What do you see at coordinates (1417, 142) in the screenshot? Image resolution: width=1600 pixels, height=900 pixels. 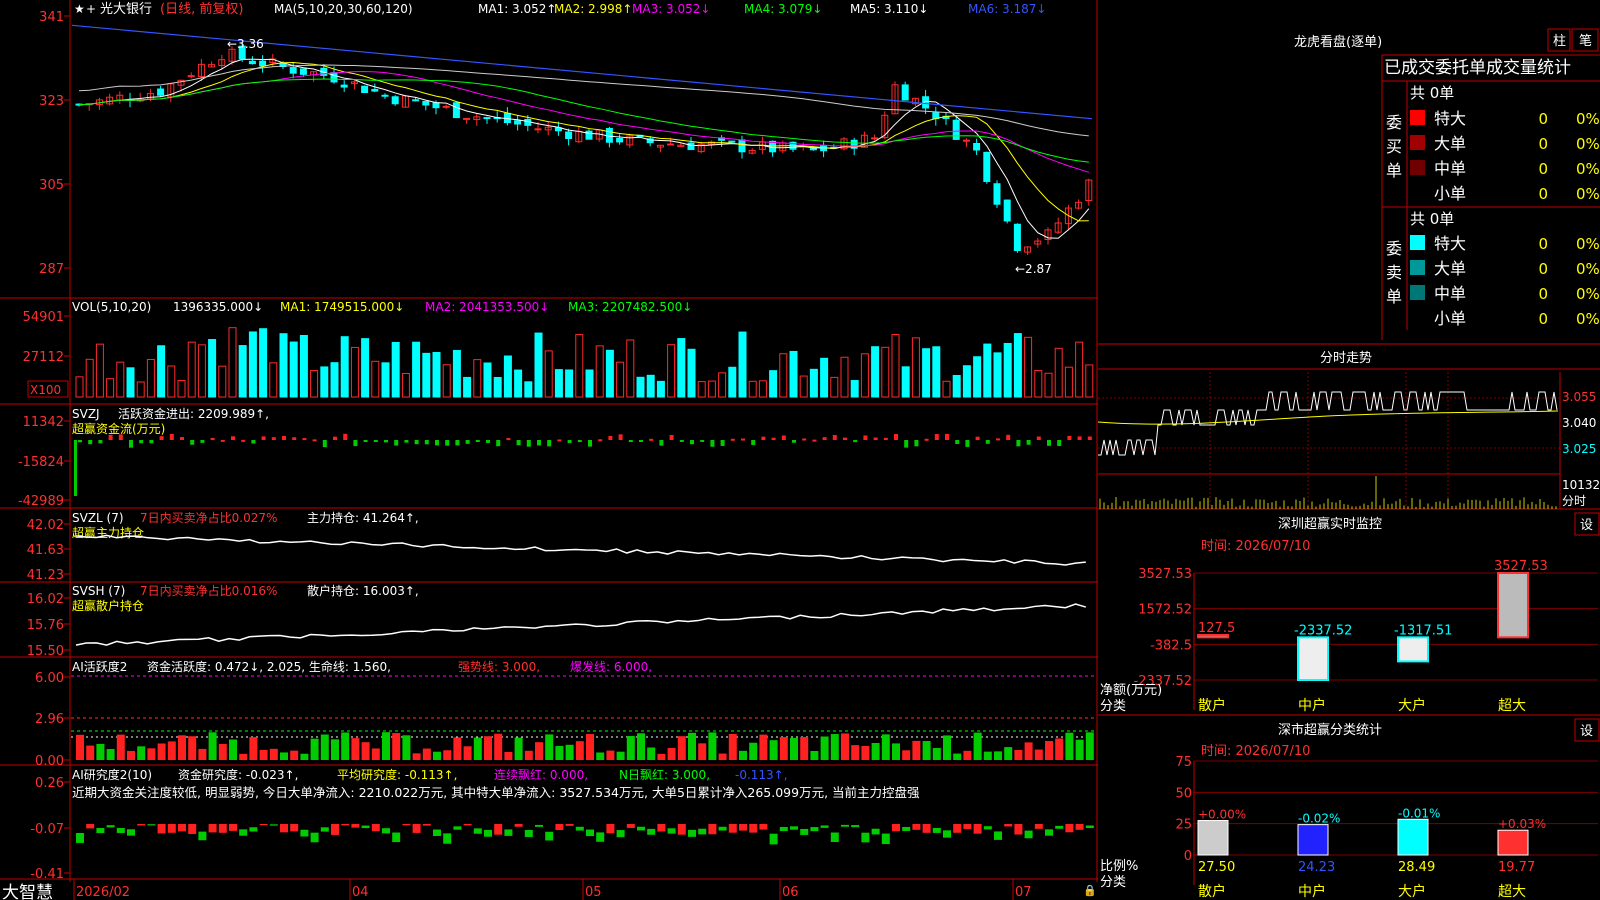 I see `swatch` at bounding box center [1417, 142].